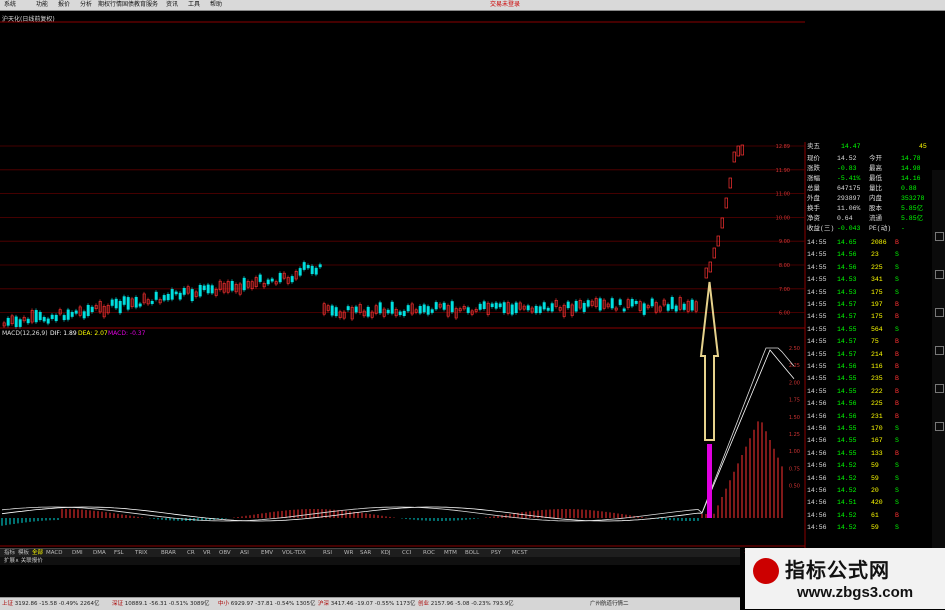 The width and height of the screenshot is (945, 610). What do you see at coordinates (50, 604) in the screenshot?
I see `status-index: 上证 3192.86 -15.58 -0.49% 2264亿` at bounding box center [50, 604].